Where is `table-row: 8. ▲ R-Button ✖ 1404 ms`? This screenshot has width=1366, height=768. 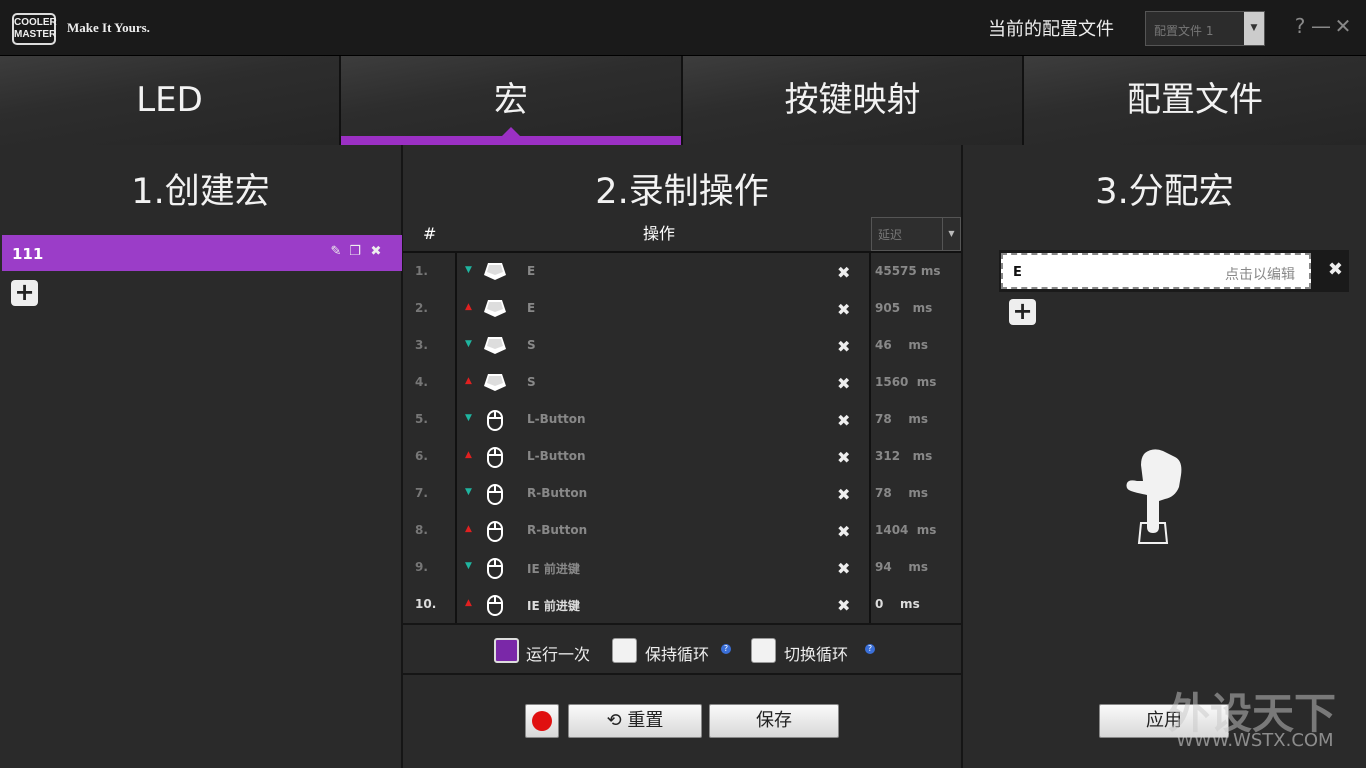 table-row: 8. ▲ R-Button ✖ 1404 ms is located at coordinates (682, 530).